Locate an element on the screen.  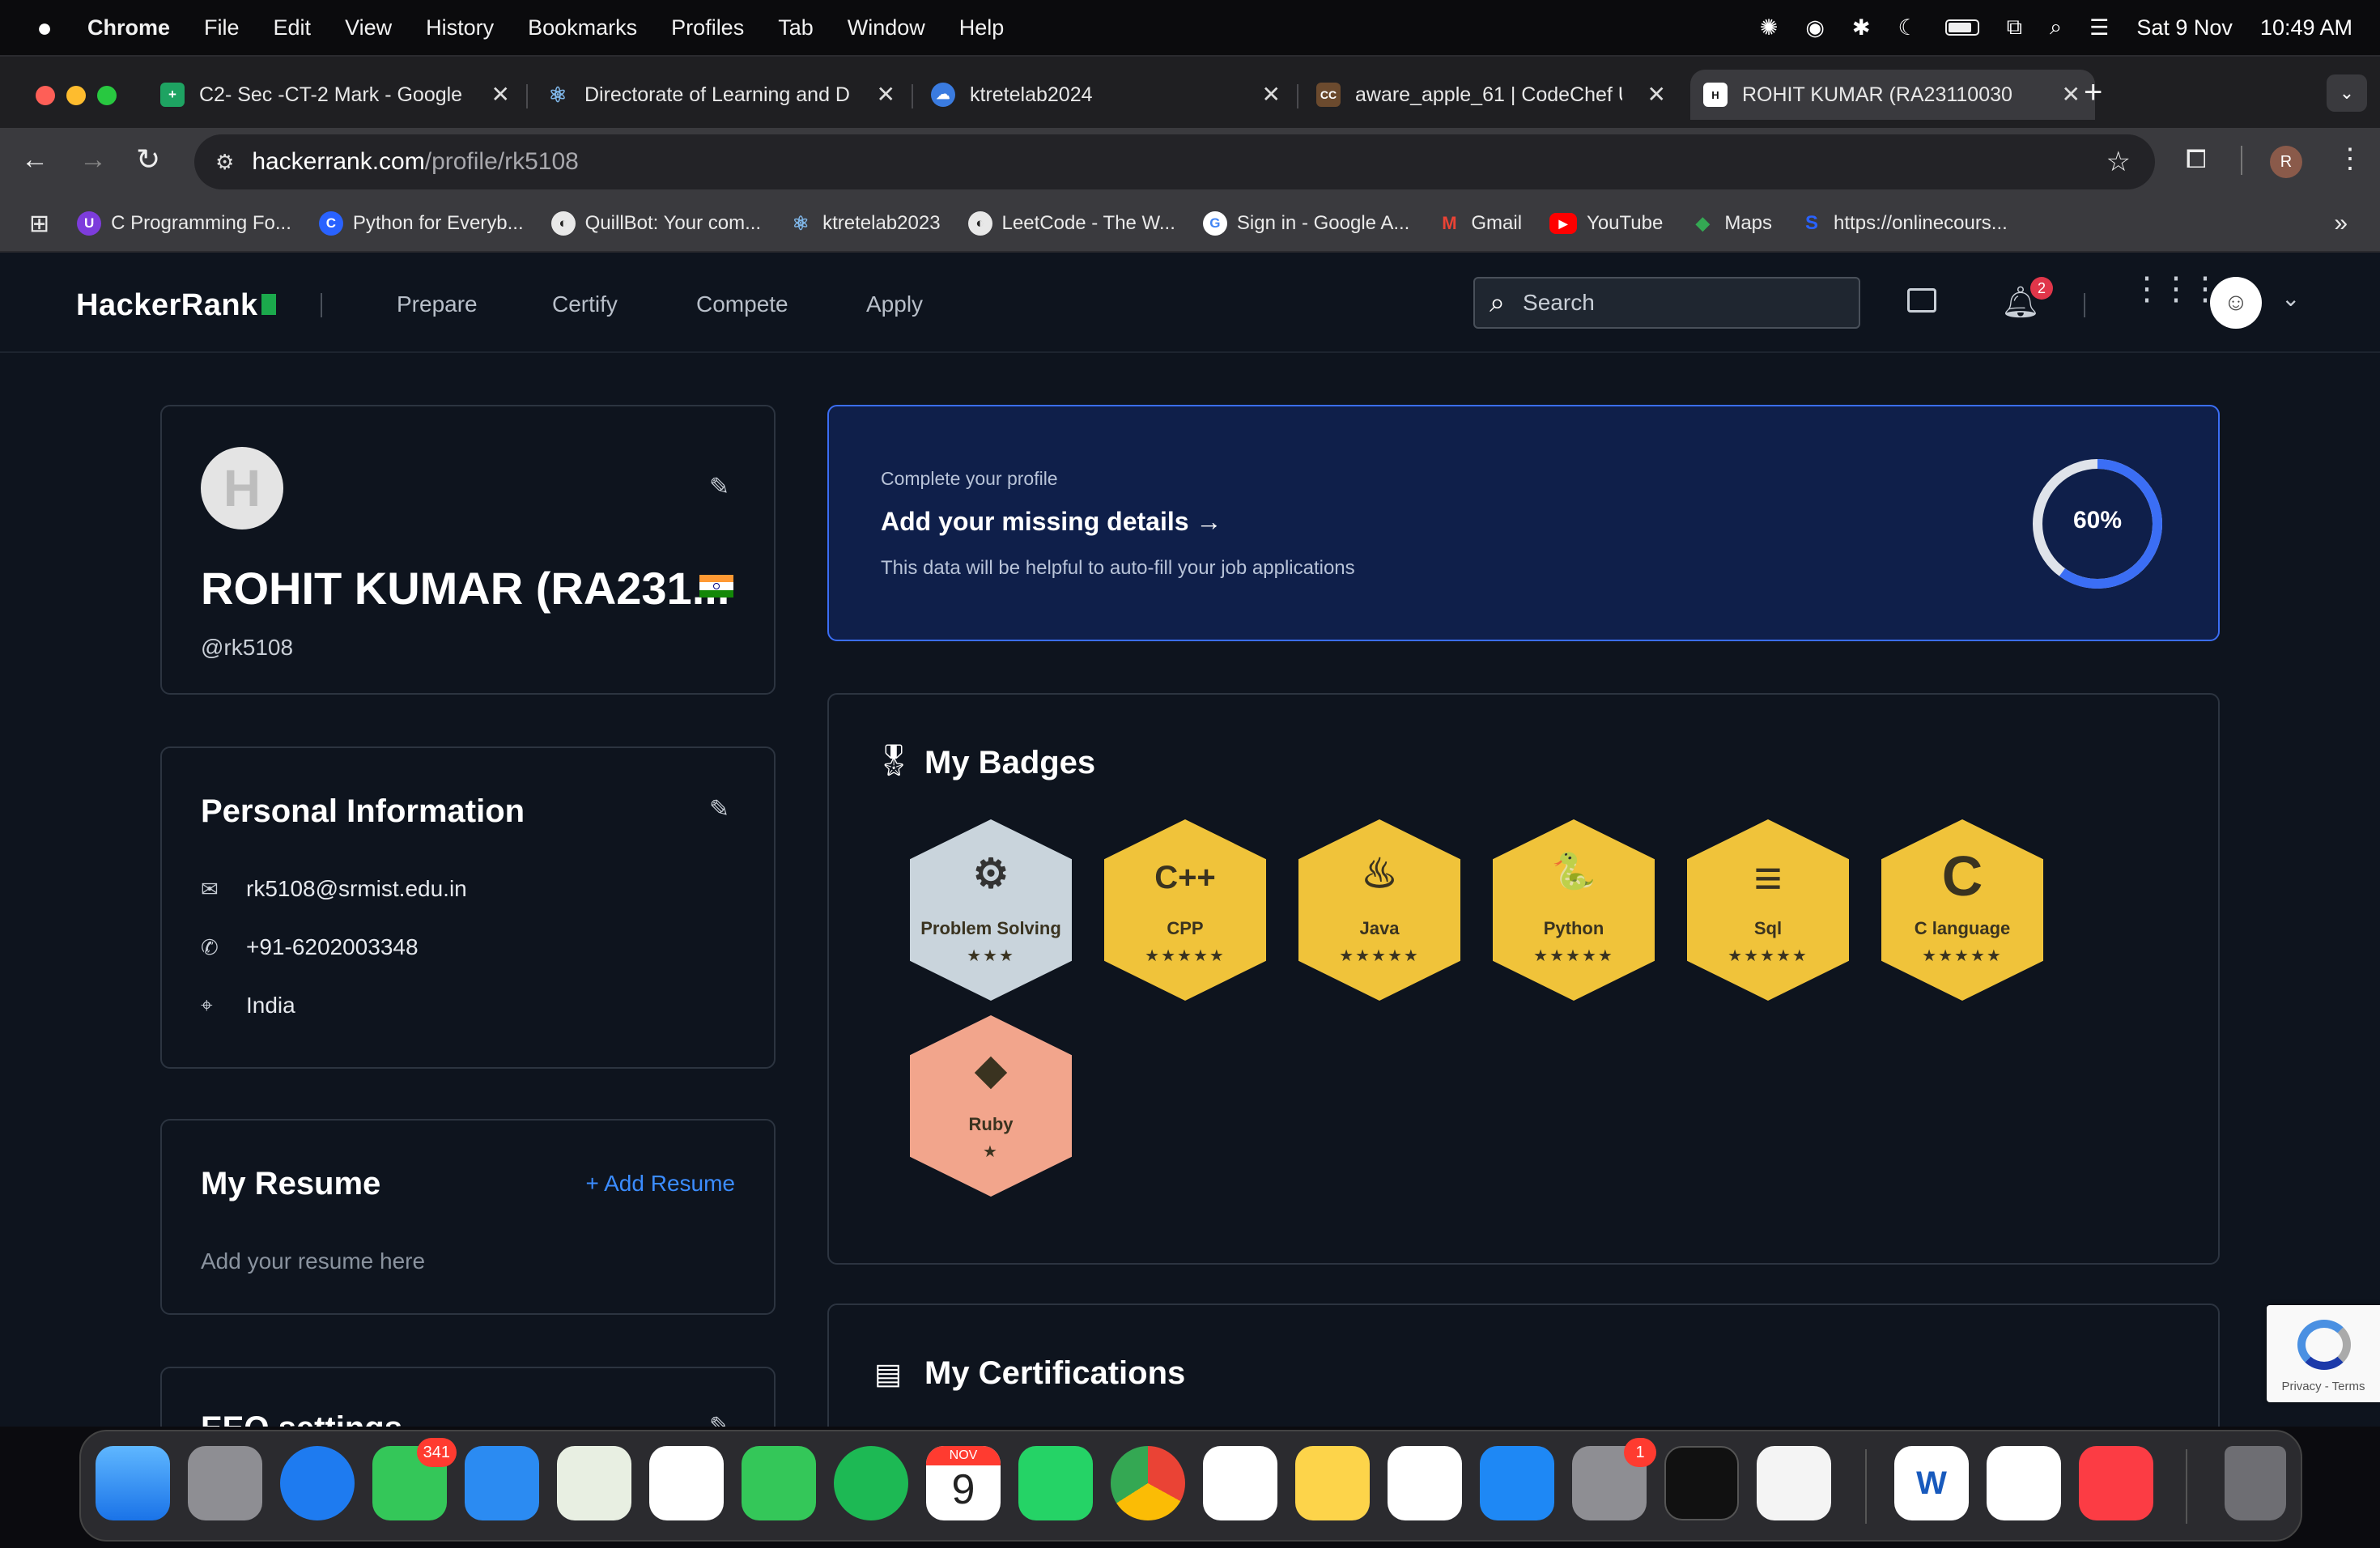
new-tab-icon: + is located at coordinates (2093, 92).